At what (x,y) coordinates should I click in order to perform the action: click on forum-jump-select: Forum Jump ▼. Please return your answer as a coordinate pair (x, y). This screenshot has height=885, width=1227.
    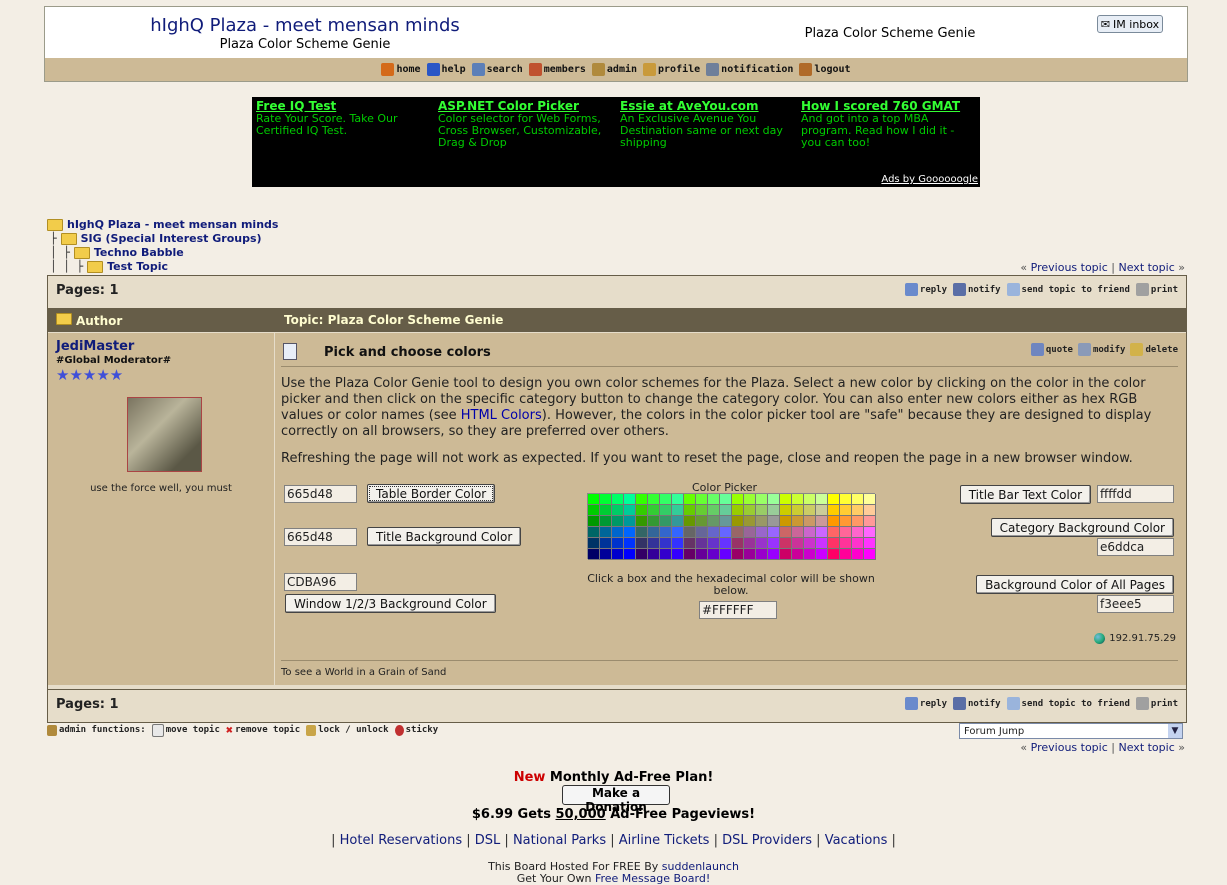
    Looking at the image, I should click on (1071, 731).